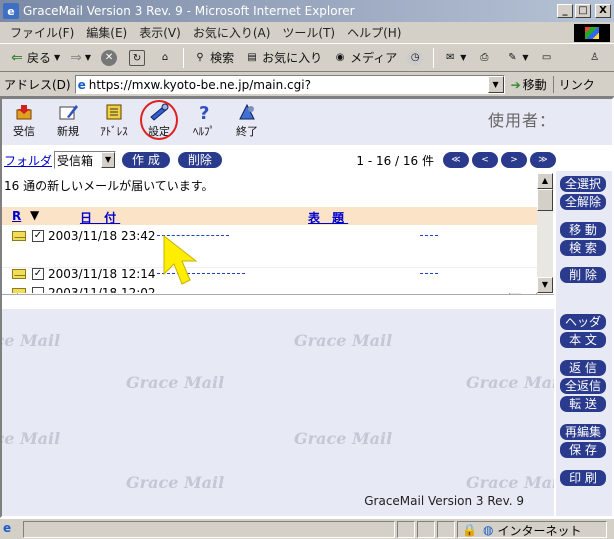 This screenshot has width=614, height=539. What do you see at coordinates (308, 32) in the screenshot?
I see `menu-tools: ツール(T)` at bounding box center [308, 32].